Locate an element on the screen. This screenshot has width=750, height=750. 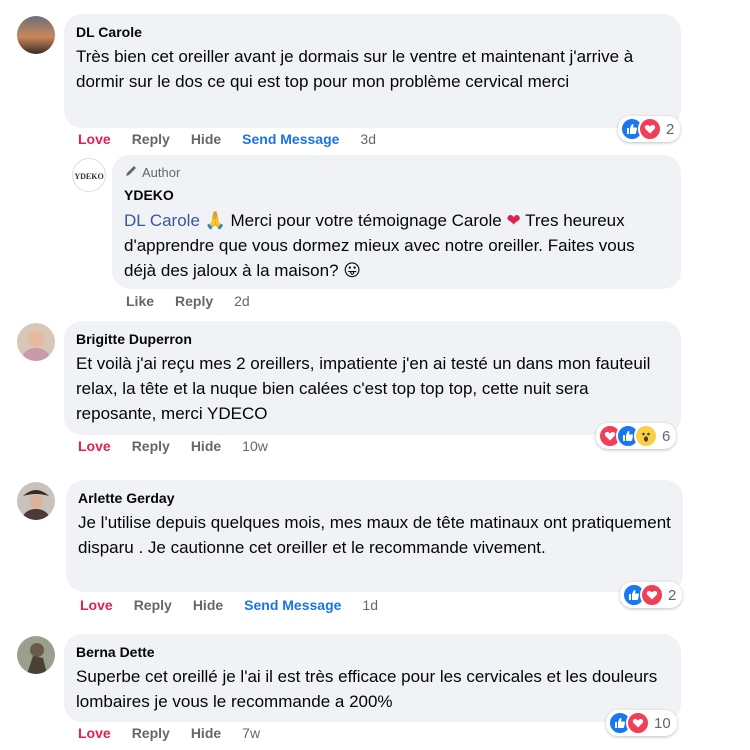
comment-author-name: Arlette Gerday is located at coordinates (374, 498).